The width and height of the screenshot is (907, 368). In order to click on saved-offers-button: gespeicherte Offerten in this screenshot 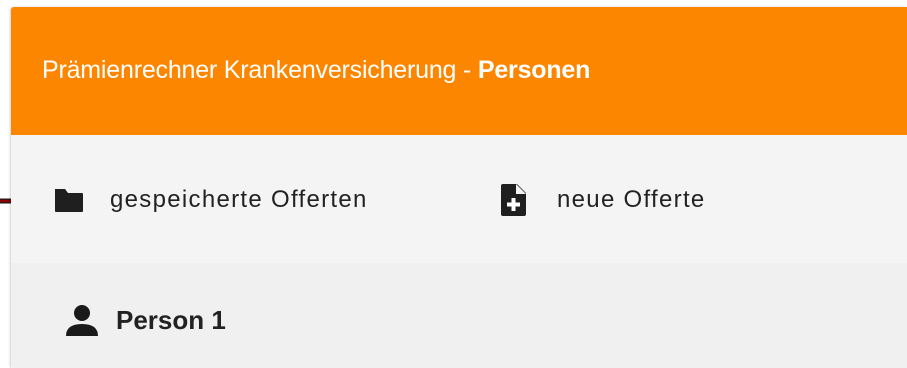, I will do `click(210, 200)`.